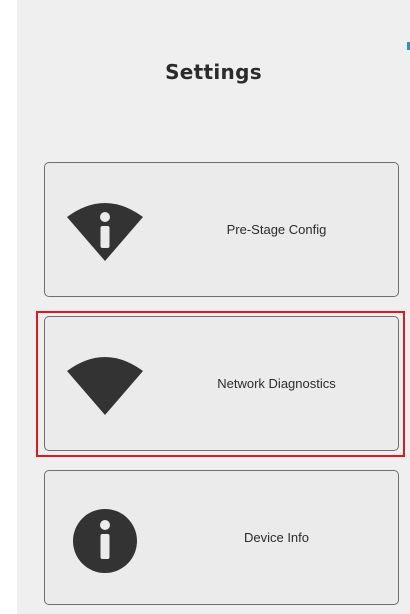  What do you see at coordinates (276, 229) in the screenshot?
I see `pre-stage-config-label: Pre-Stage Config` at bounding box center [276, 229].